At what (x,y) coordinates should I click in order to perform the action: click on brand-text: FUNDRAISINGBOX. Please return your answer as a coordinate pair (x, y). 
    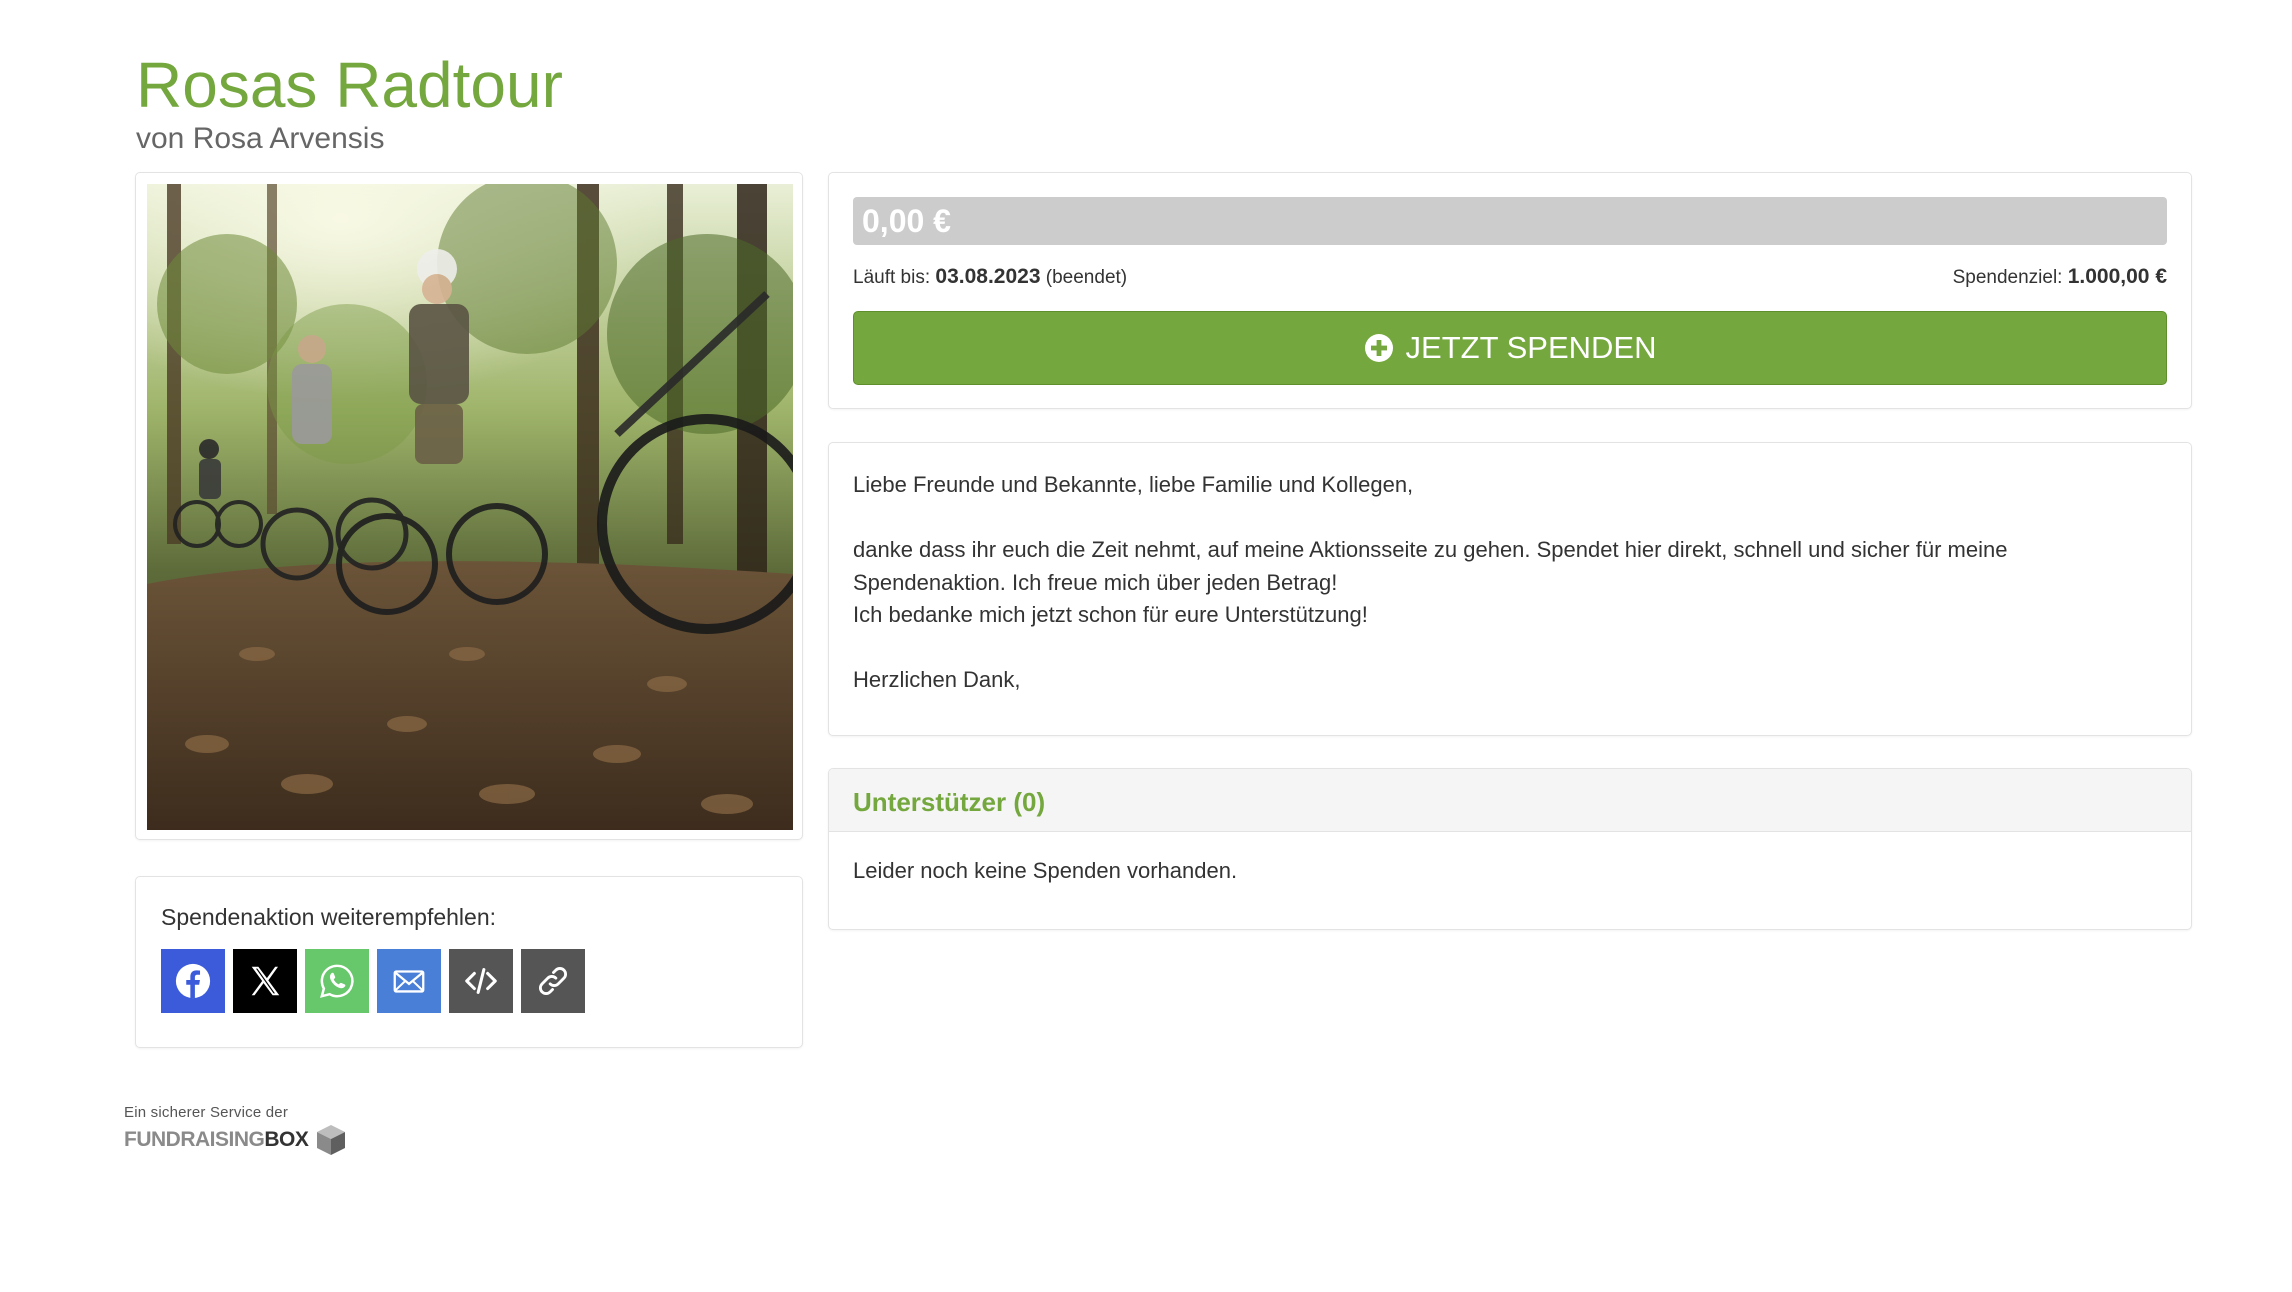
    Looking at the image, I should click on (216, 1140).